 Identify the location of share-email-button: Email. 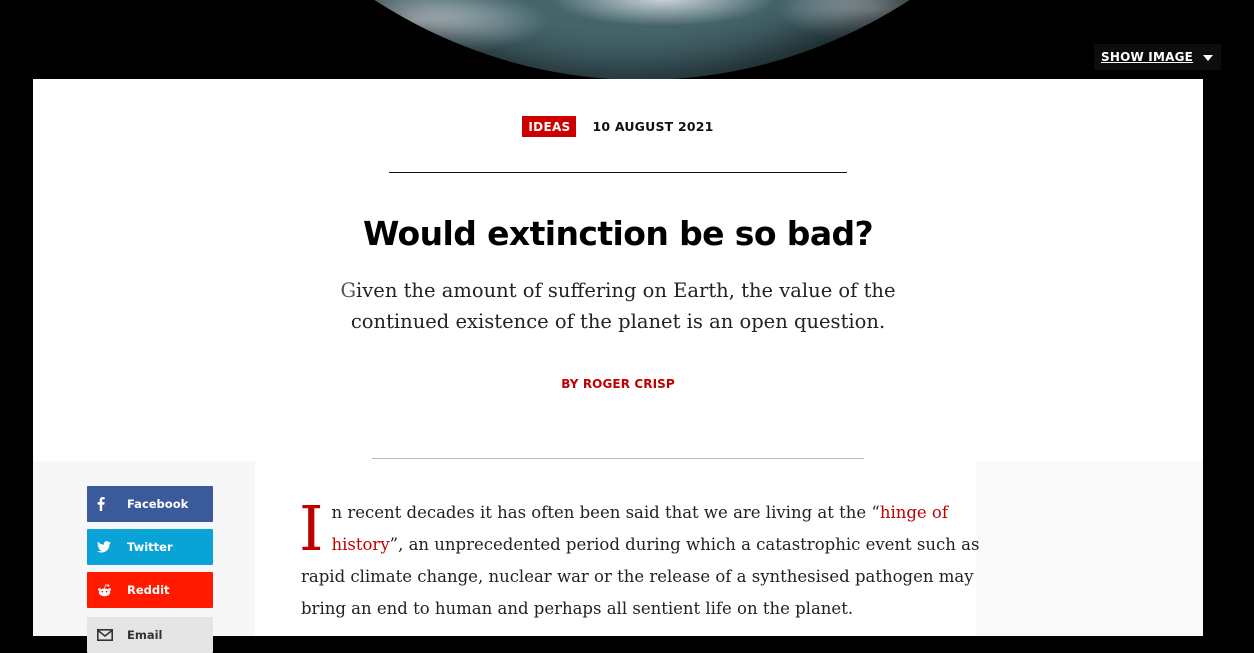
(150, 635).